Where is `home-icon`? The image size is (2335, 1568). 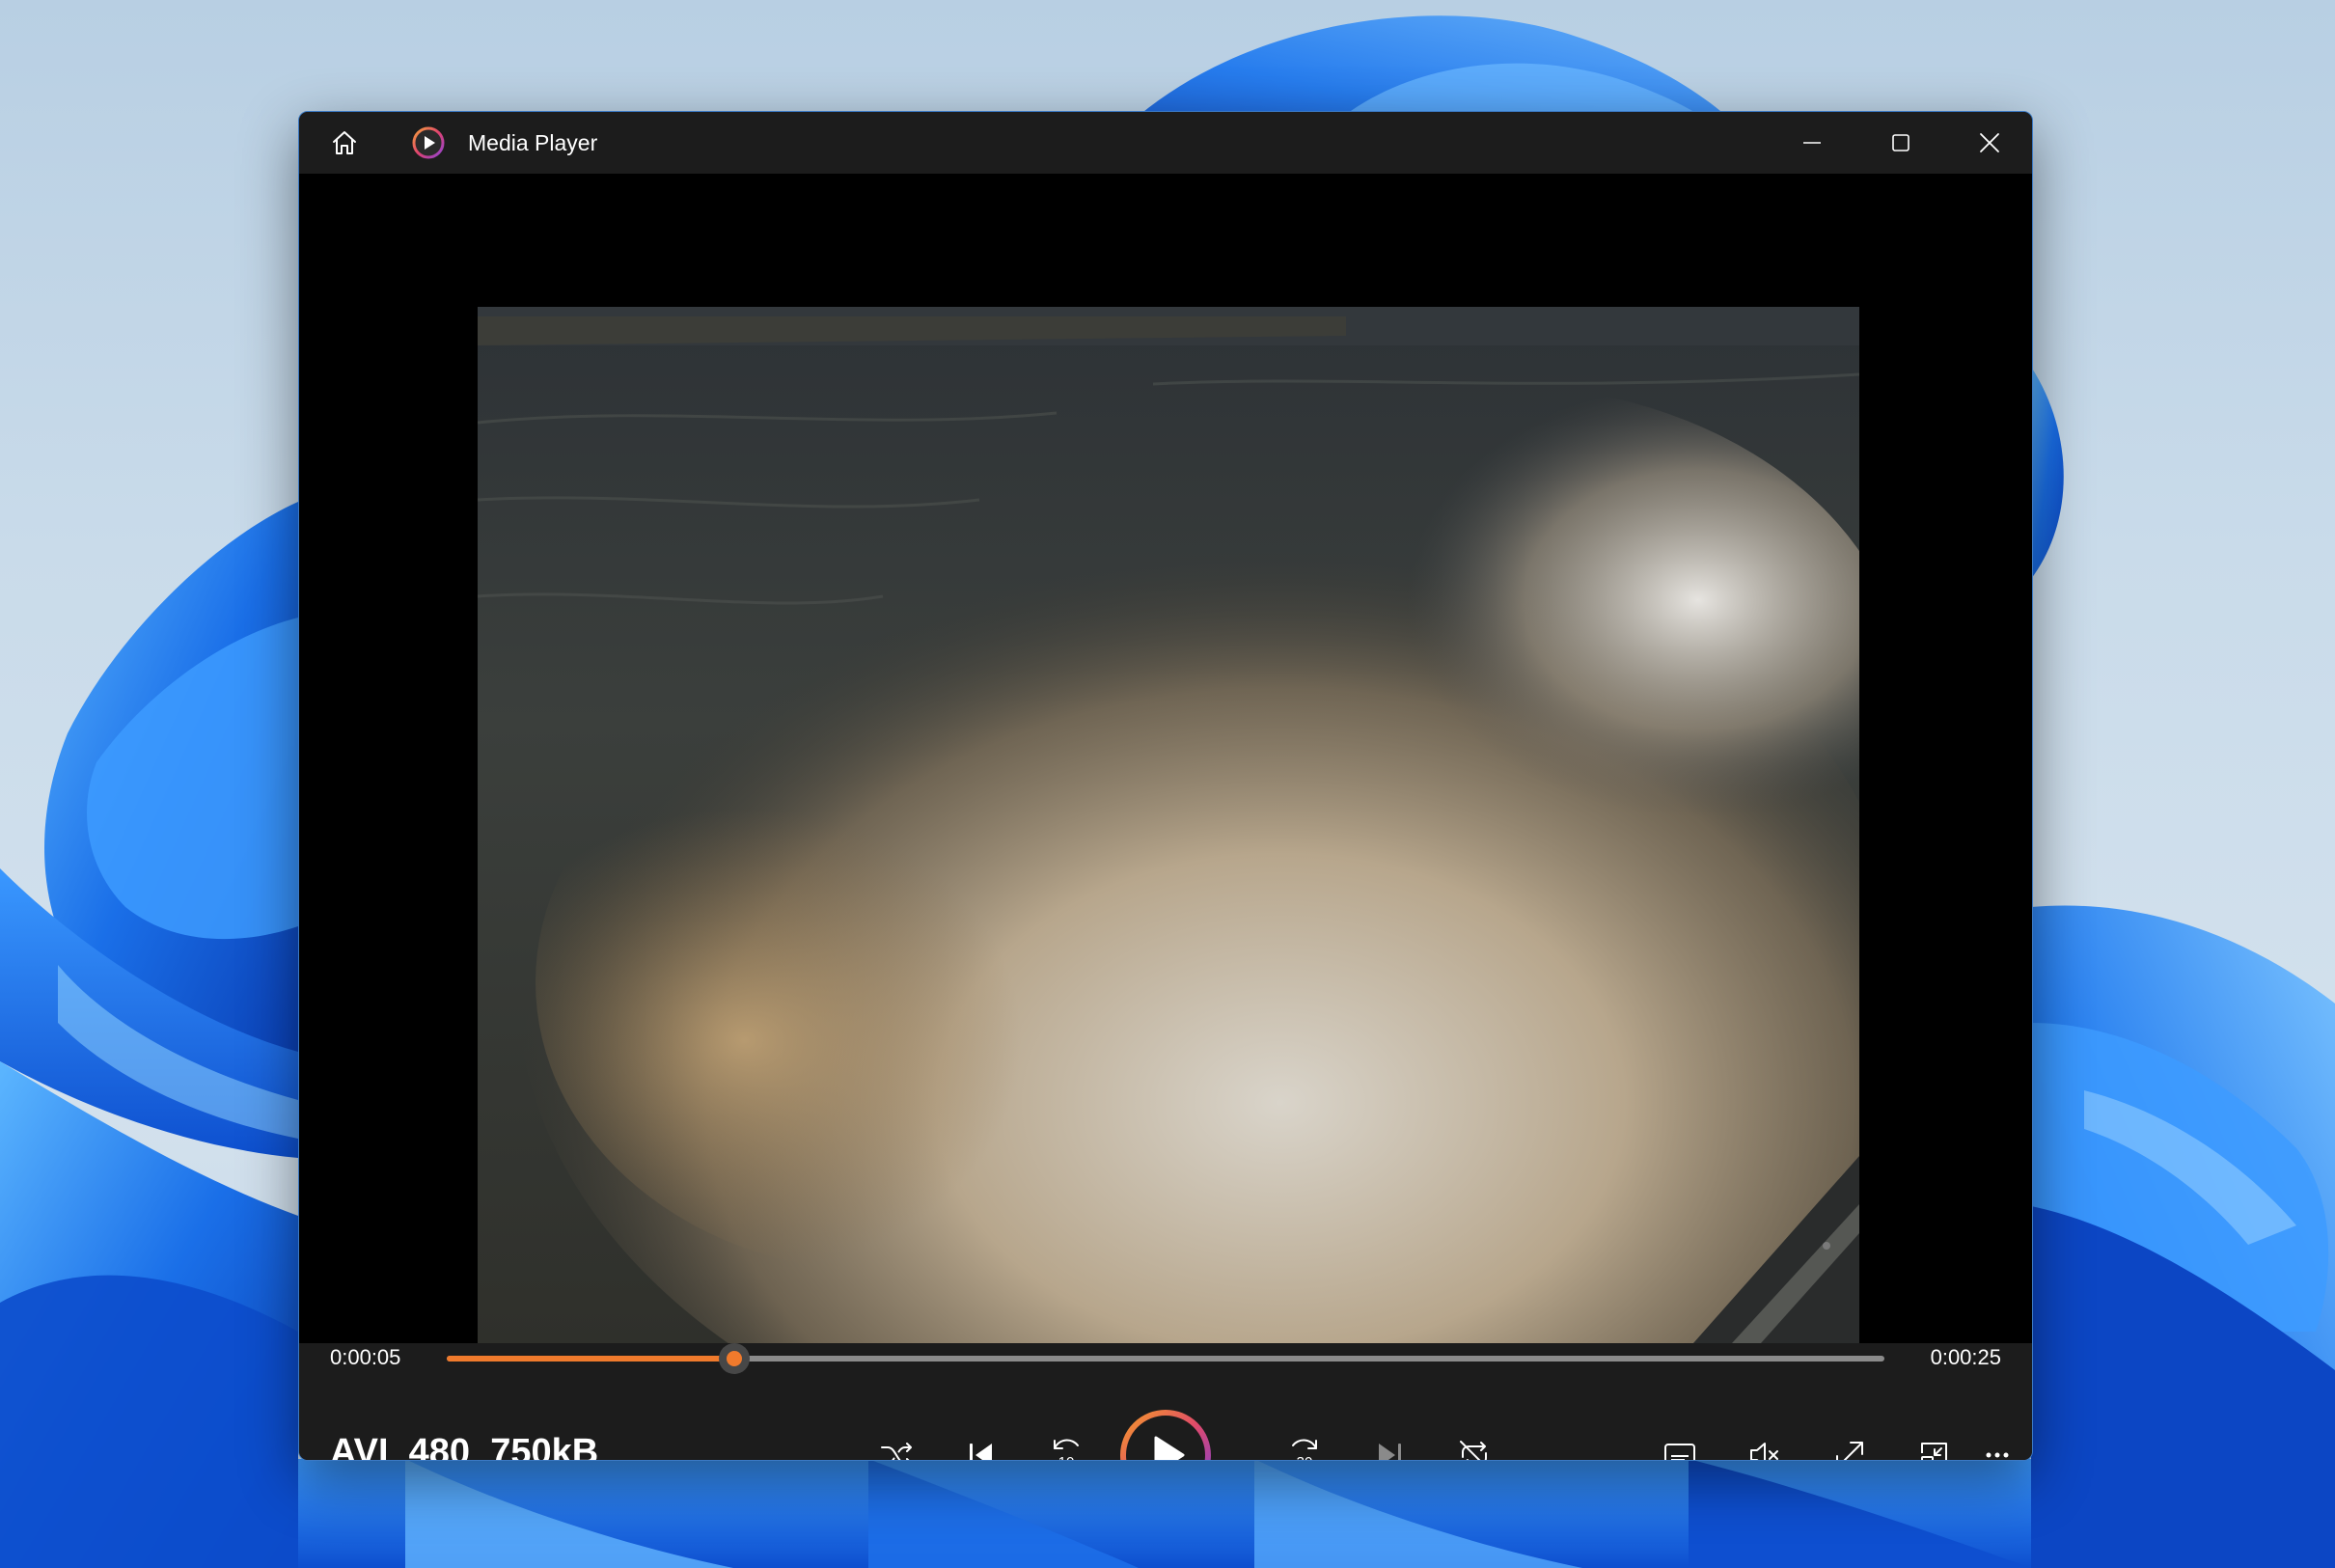
home-icon is located at coordinates (344, 142).